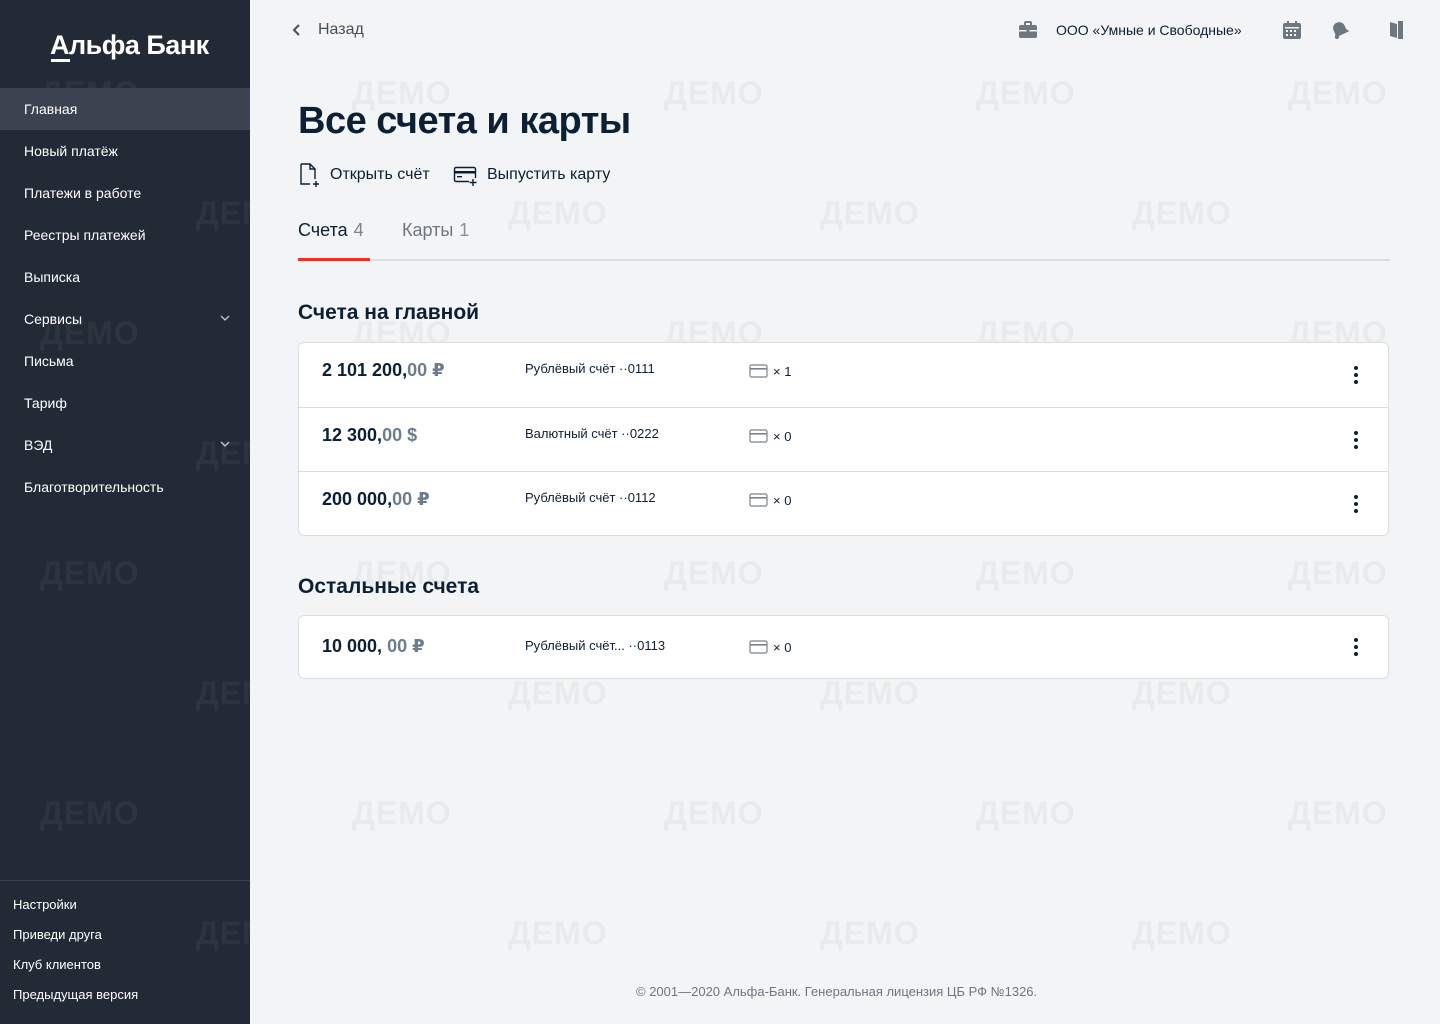 This screenshot has width=1440, height=1024. Describe the element at coordinates (843, 503) in the screenshot. I see `account-row: 200 000,00 ₽ Рублёвый счёт ··0112 × 0` at that location.